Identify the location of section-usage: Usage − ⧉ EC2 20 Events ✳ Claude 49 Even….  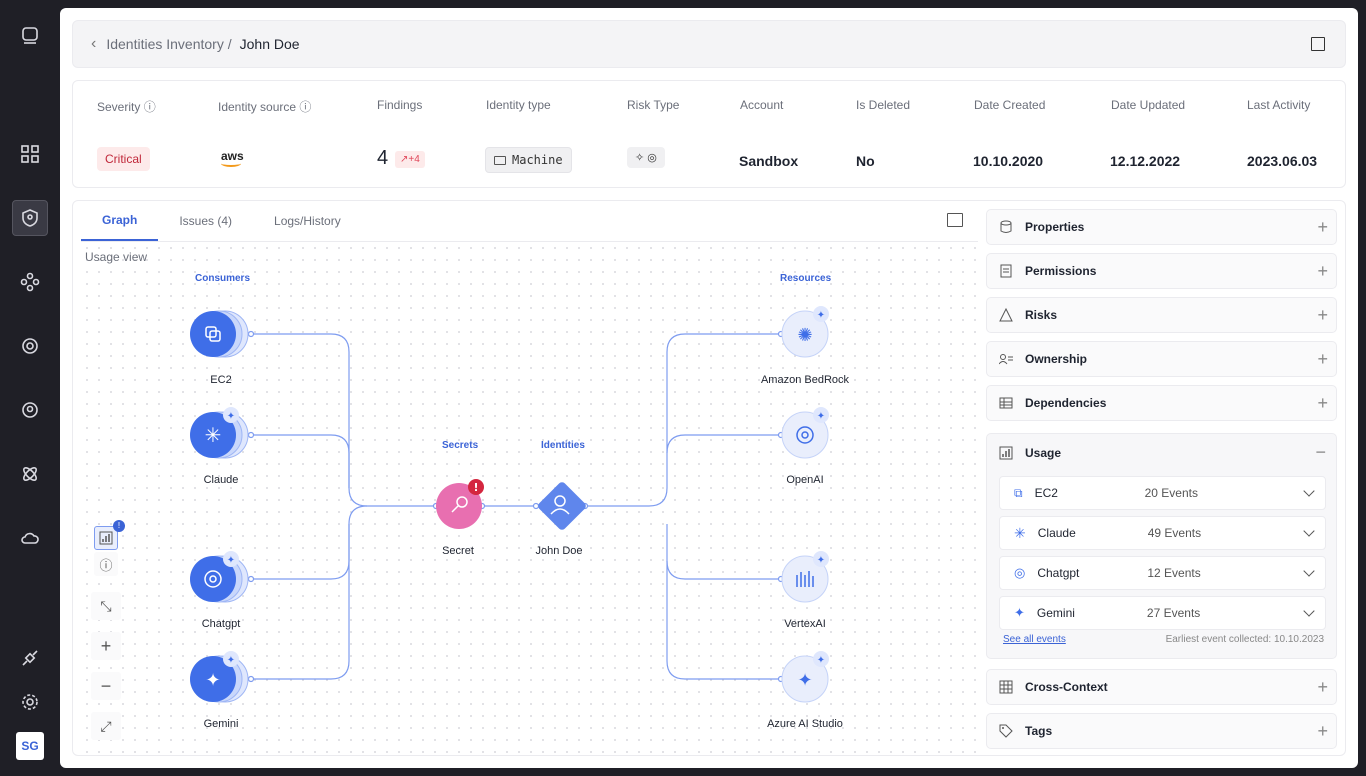
(1161, 546).